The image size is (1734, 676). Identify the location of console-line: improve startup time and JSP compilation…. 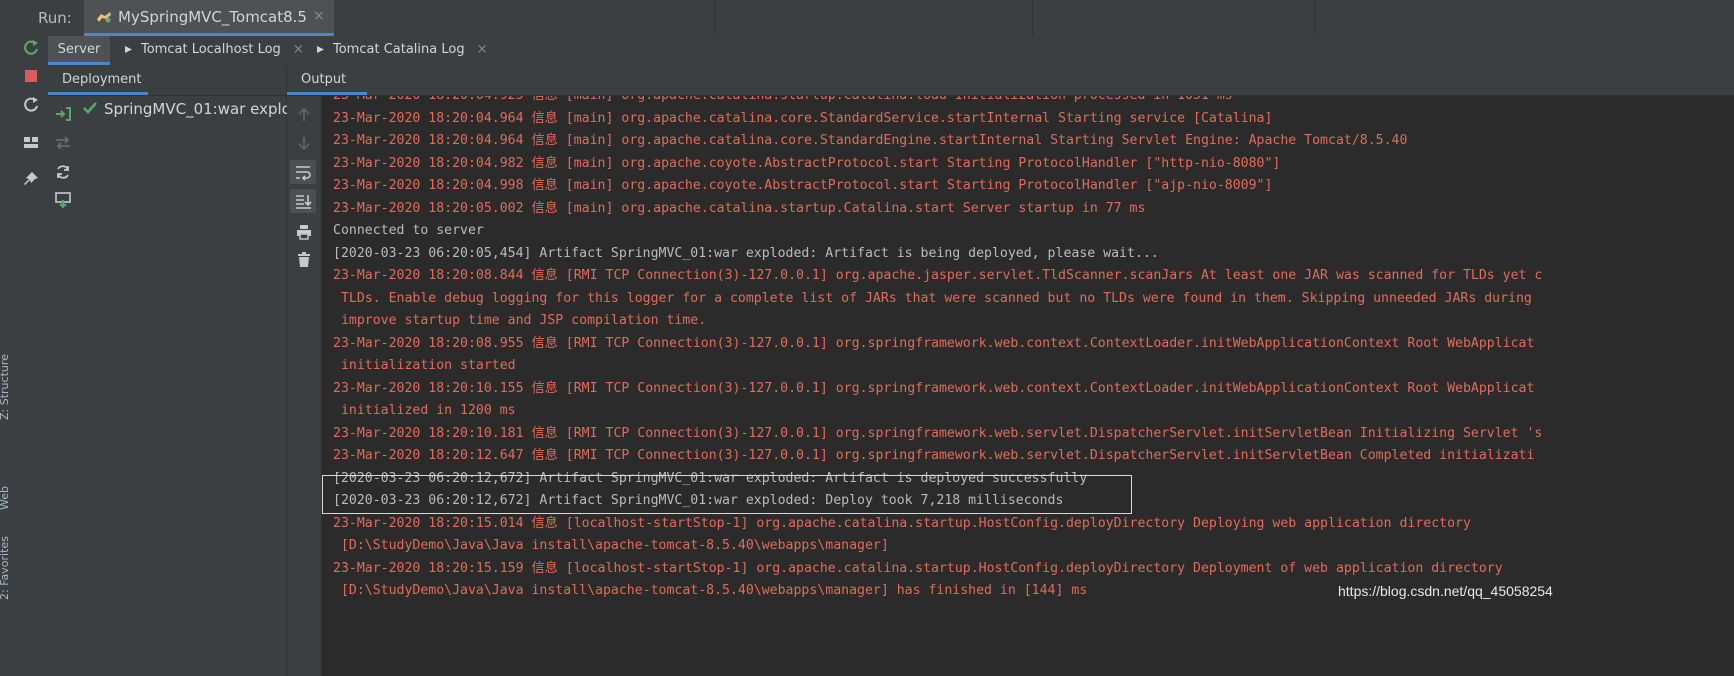
(520, 320).